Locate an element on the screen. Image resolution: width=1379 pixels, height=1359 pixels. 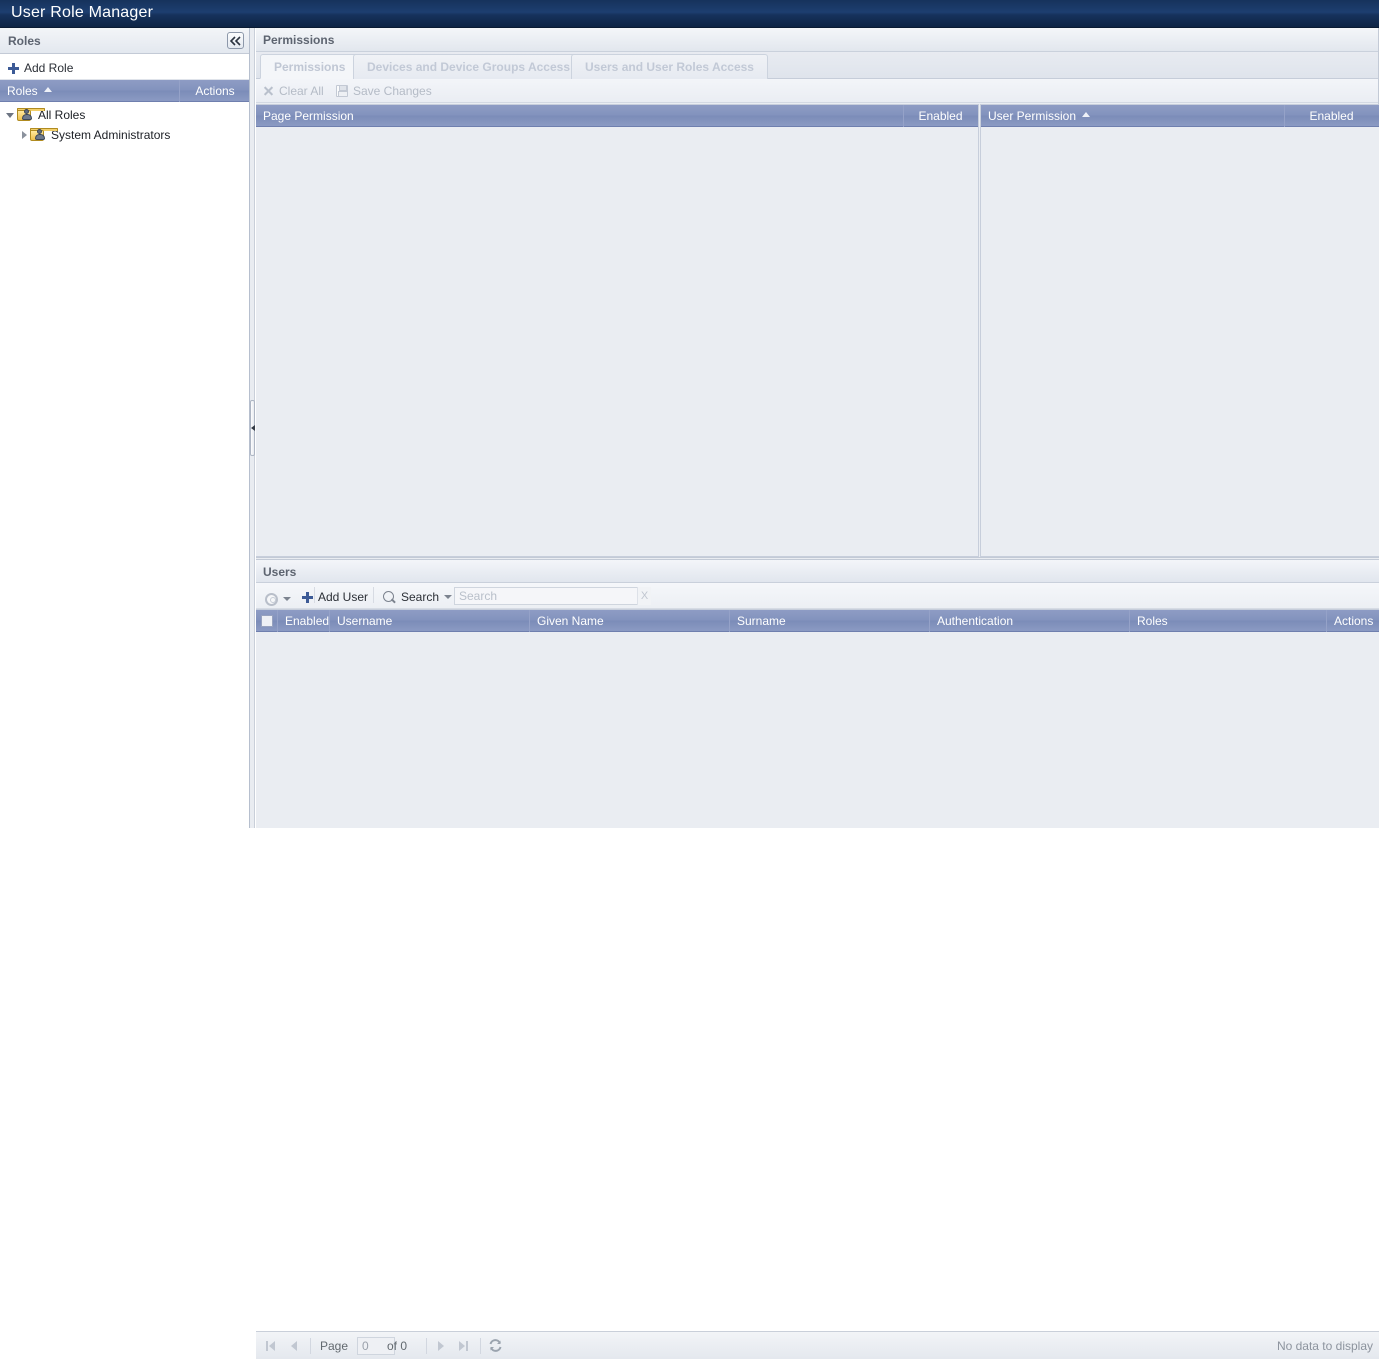
column-header-actions: Actions is located at coordinates (1354, 621).